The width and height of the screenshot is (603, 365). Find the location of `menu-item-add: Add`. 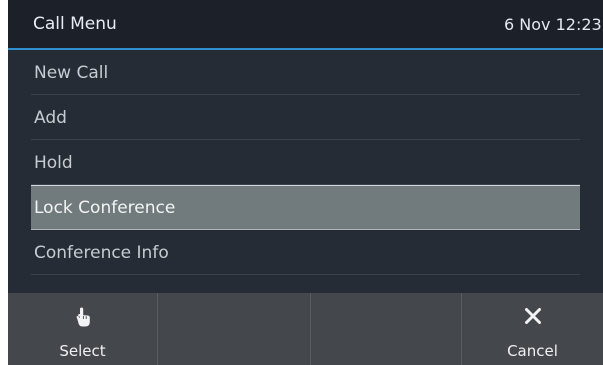

menu-item-add: Add is located at coordinates (305, 117).